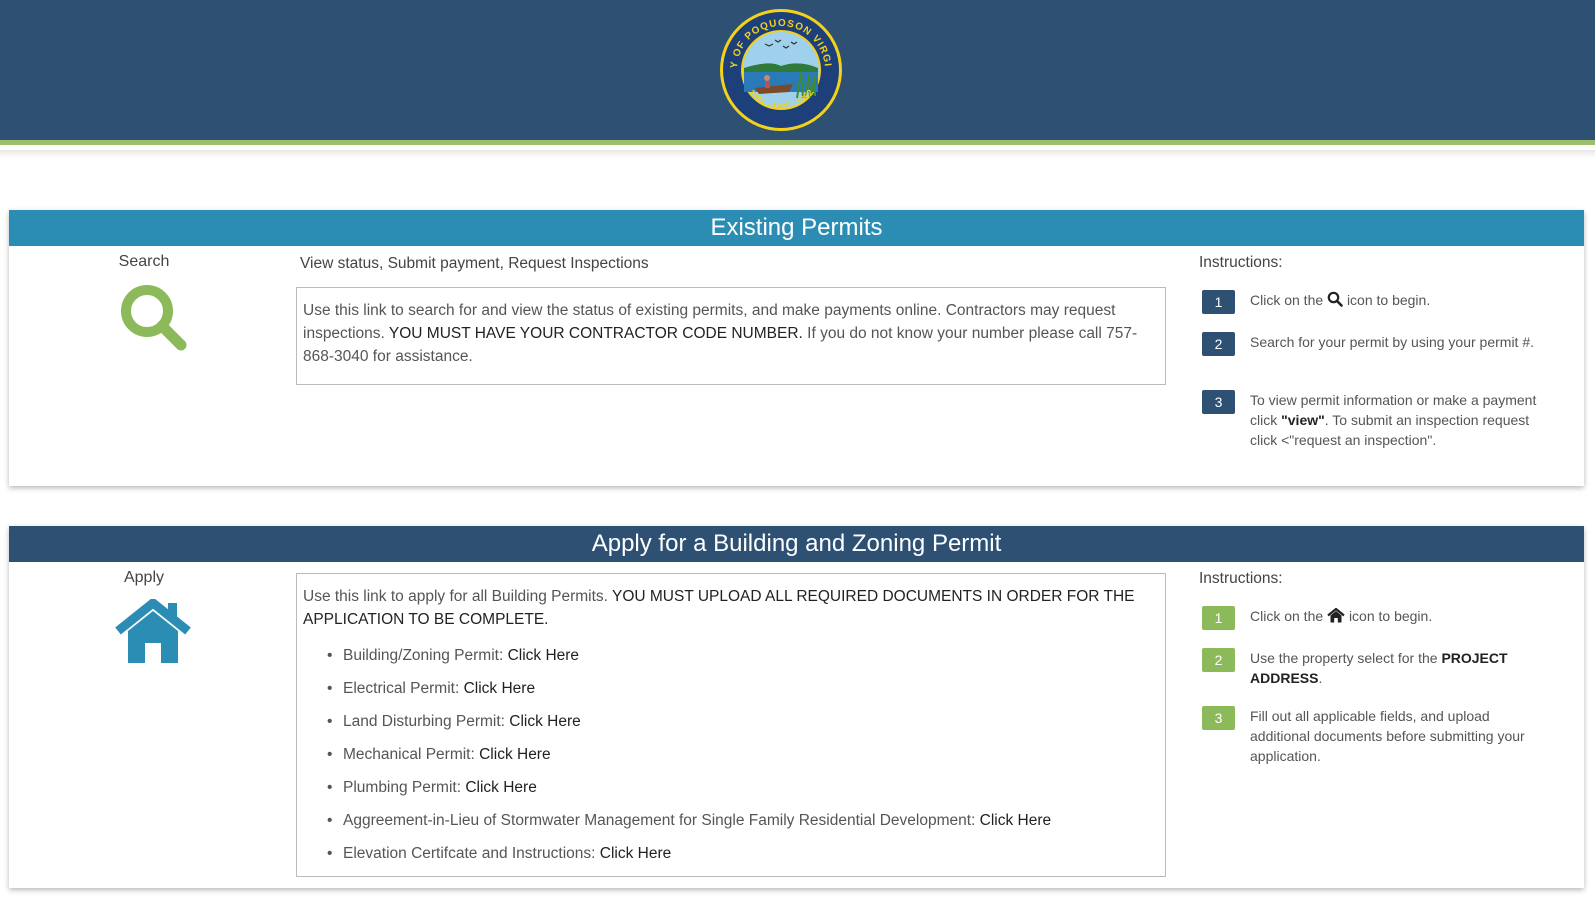  I want to click on step-text-pre: Use the property select for the, so click(1344, 658).